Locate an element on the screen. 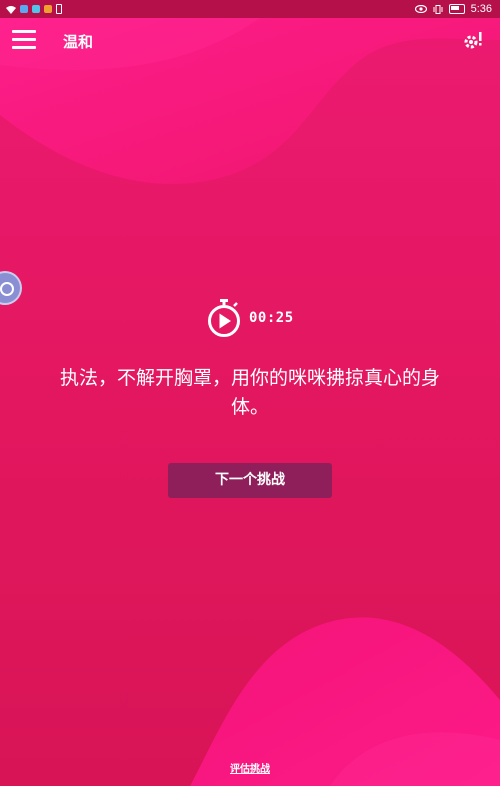 The image size is (500, 786). challenge-text: 执法，不解开胸罩，用你的咪咪拂掠真心的身体。 is located at coordinates (250, 392).